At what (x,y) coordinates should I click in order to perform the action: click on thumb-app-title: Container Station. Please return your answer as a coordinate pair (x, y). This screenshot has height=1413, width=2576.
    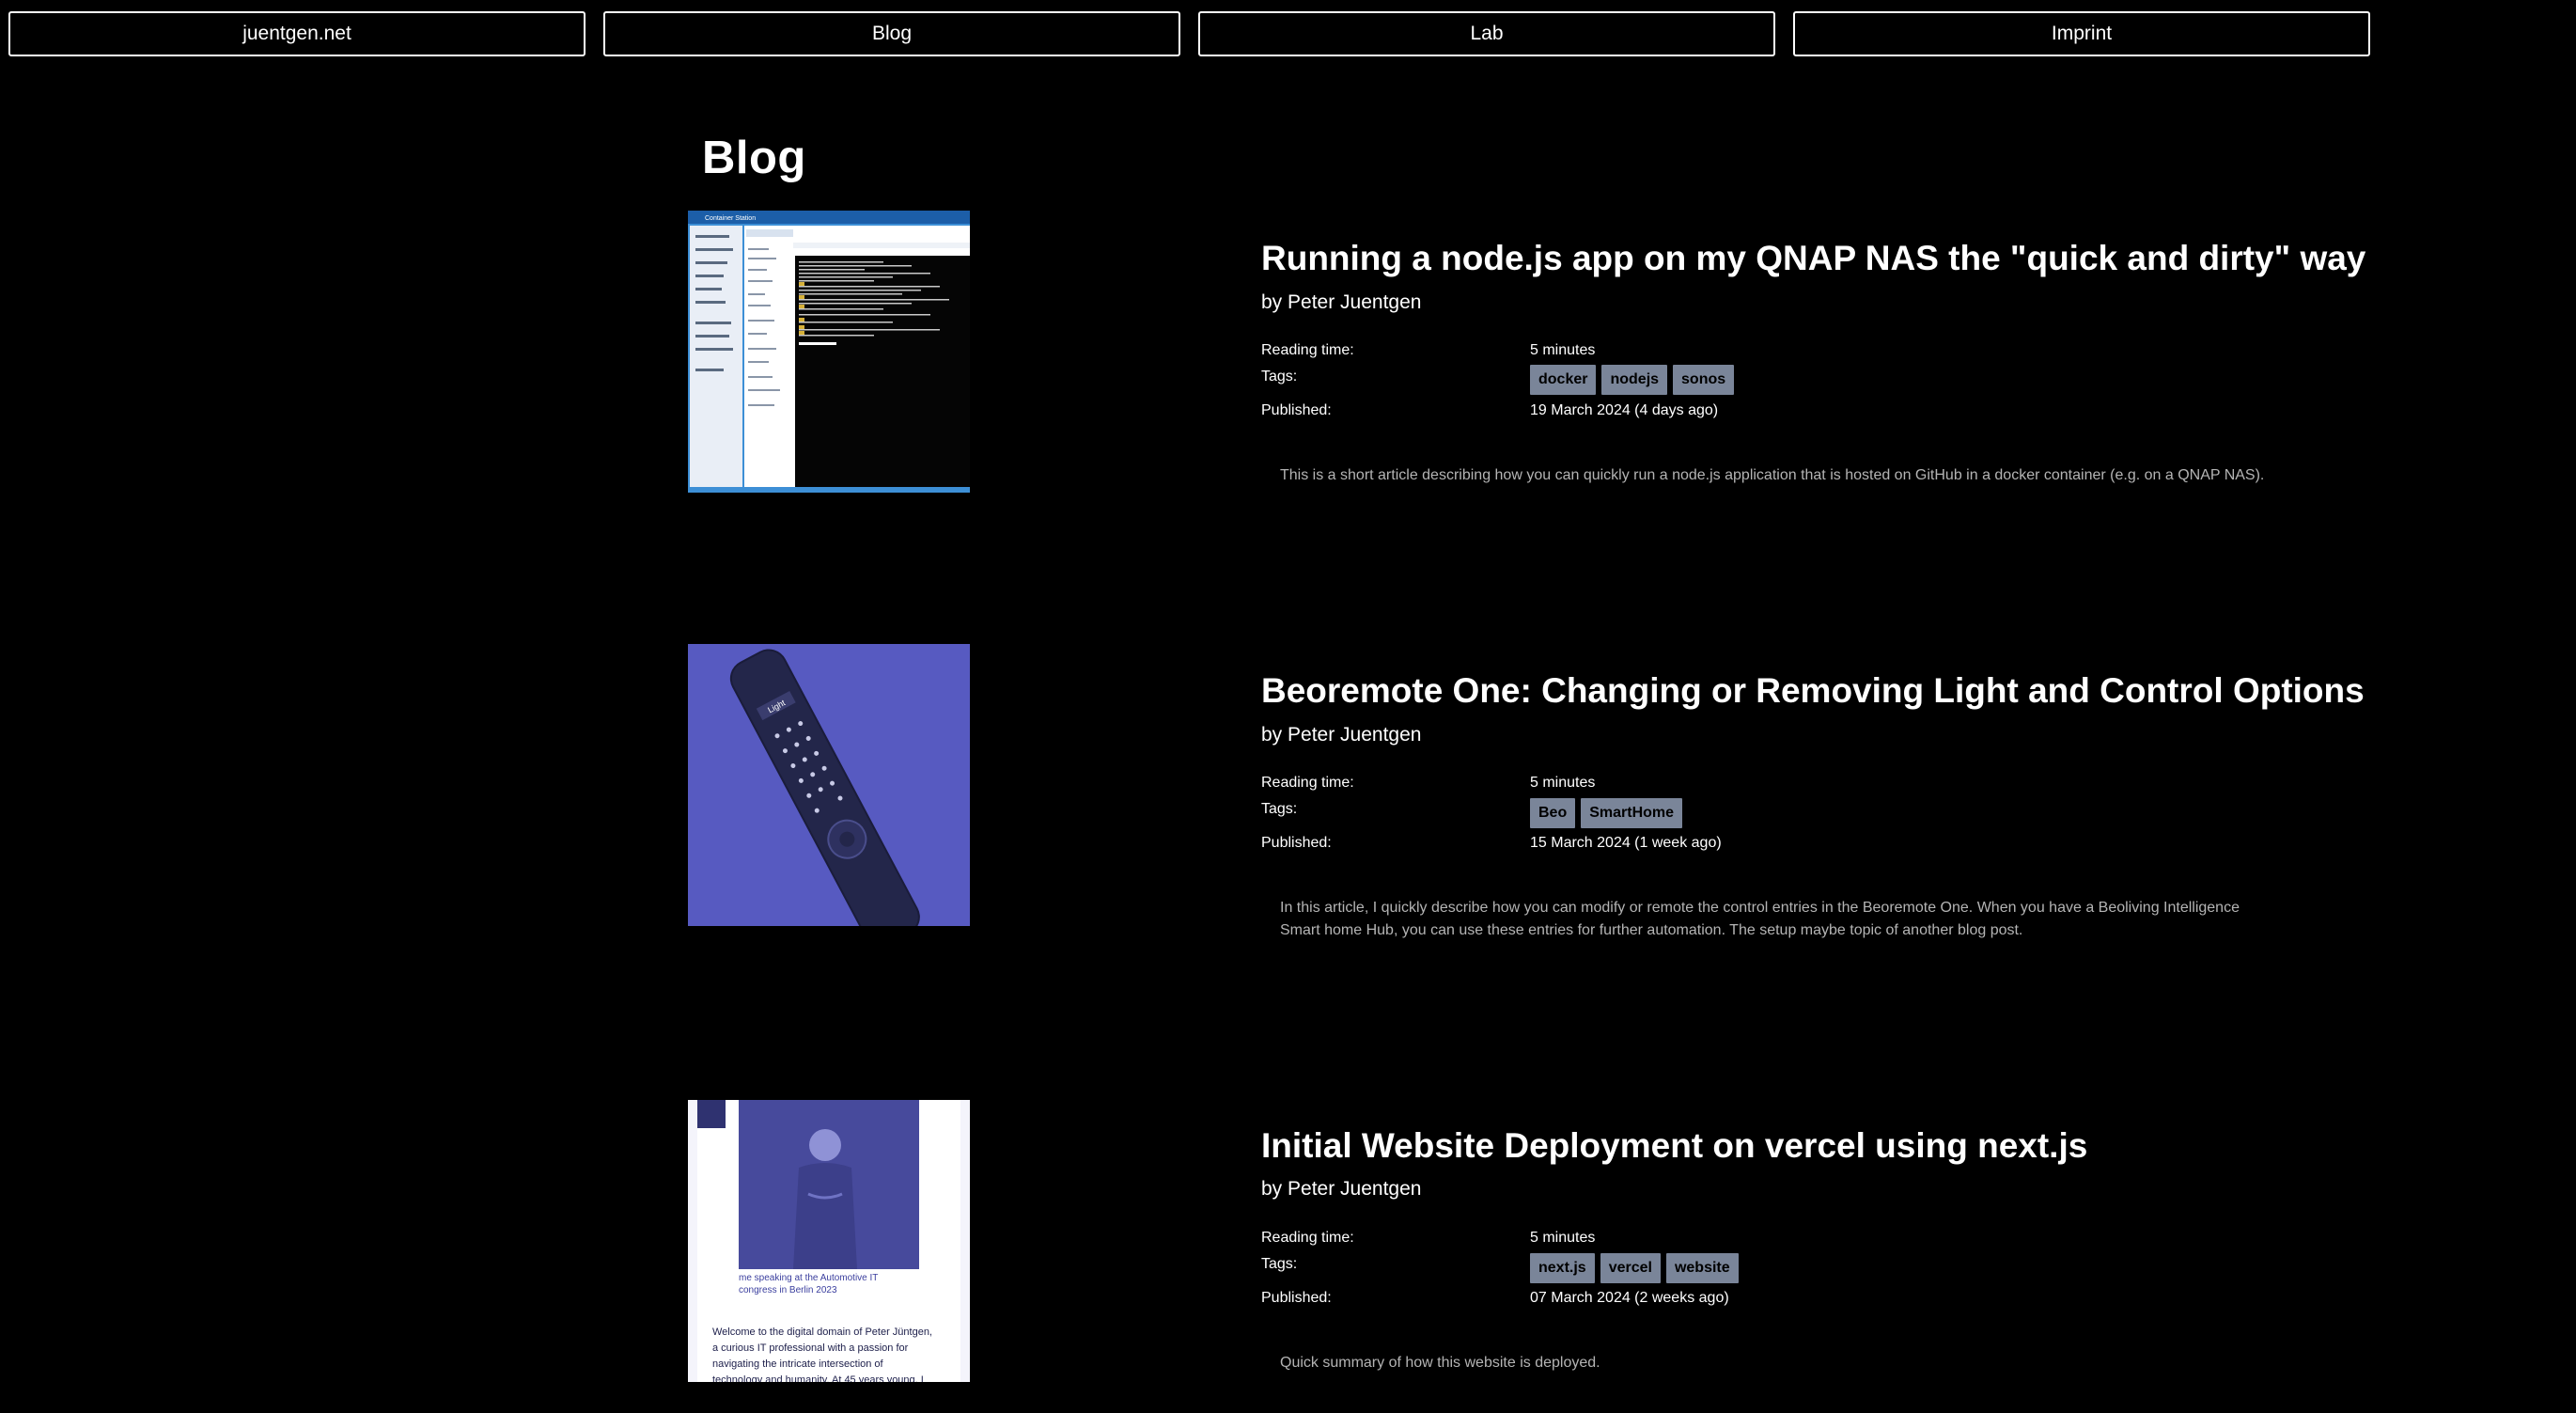
    Looking at the image, I should click on (730, 218).